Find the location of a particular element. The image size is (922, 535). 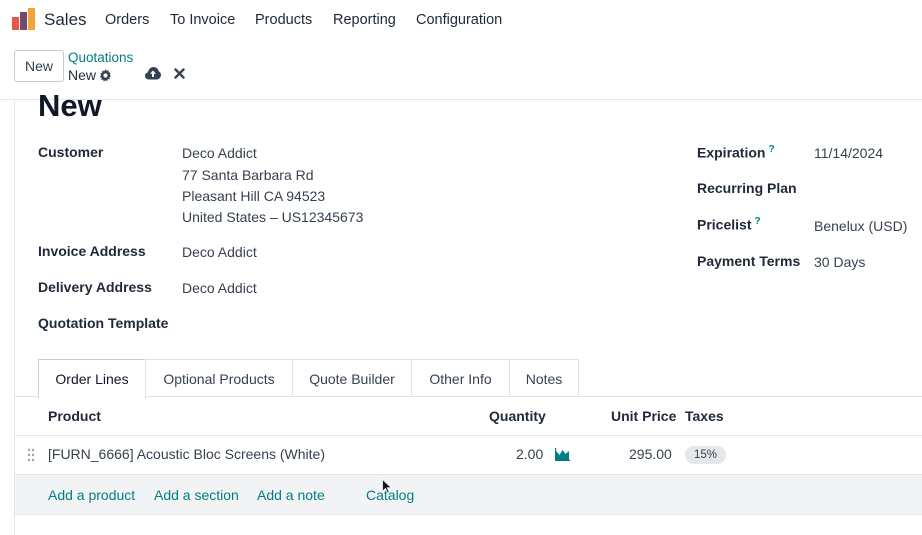

mouse-cursor-icon is located at coordinates (387, 486).